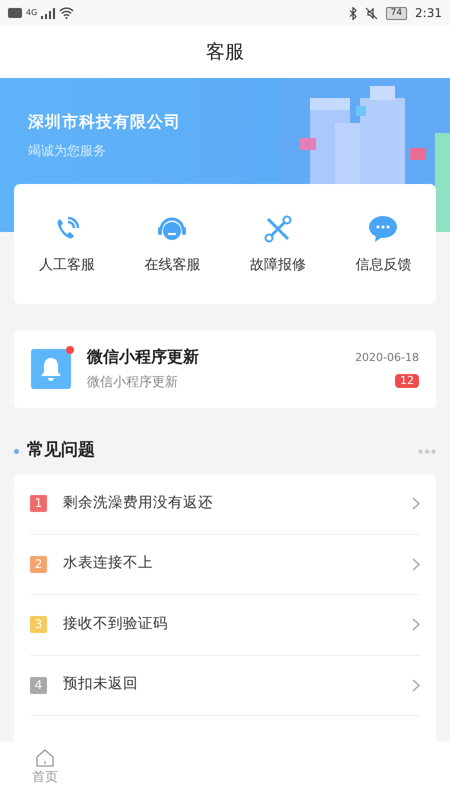  What do you see at coordinates (38, 564) in the screenshot?
I see `number-tag: 2` at bounding box center [38, 564].